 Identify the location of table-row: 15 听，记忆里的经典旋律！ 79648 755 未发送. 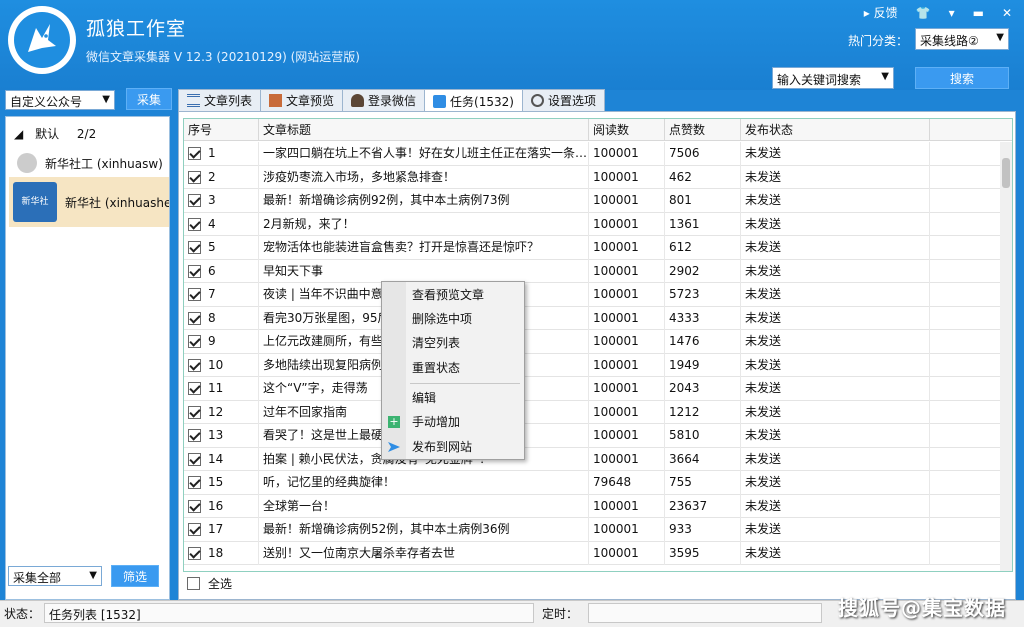
(593, 483).